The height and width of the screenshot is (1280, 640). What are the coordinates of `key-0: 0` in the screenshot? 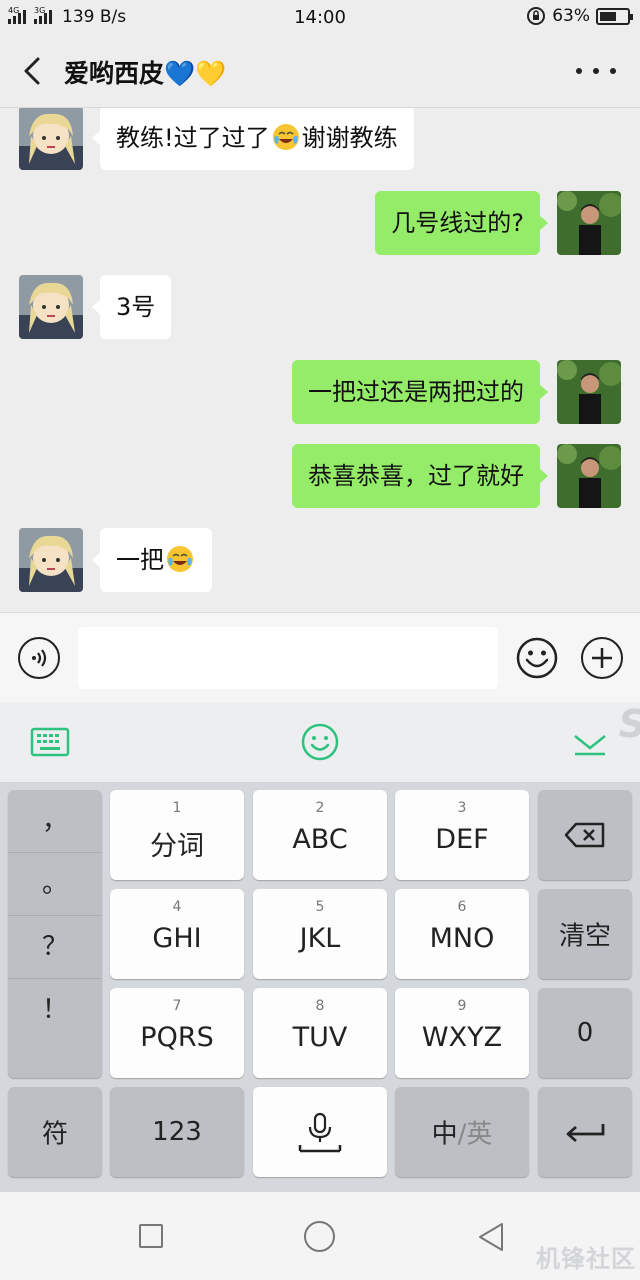 It's located at (585, 1033).